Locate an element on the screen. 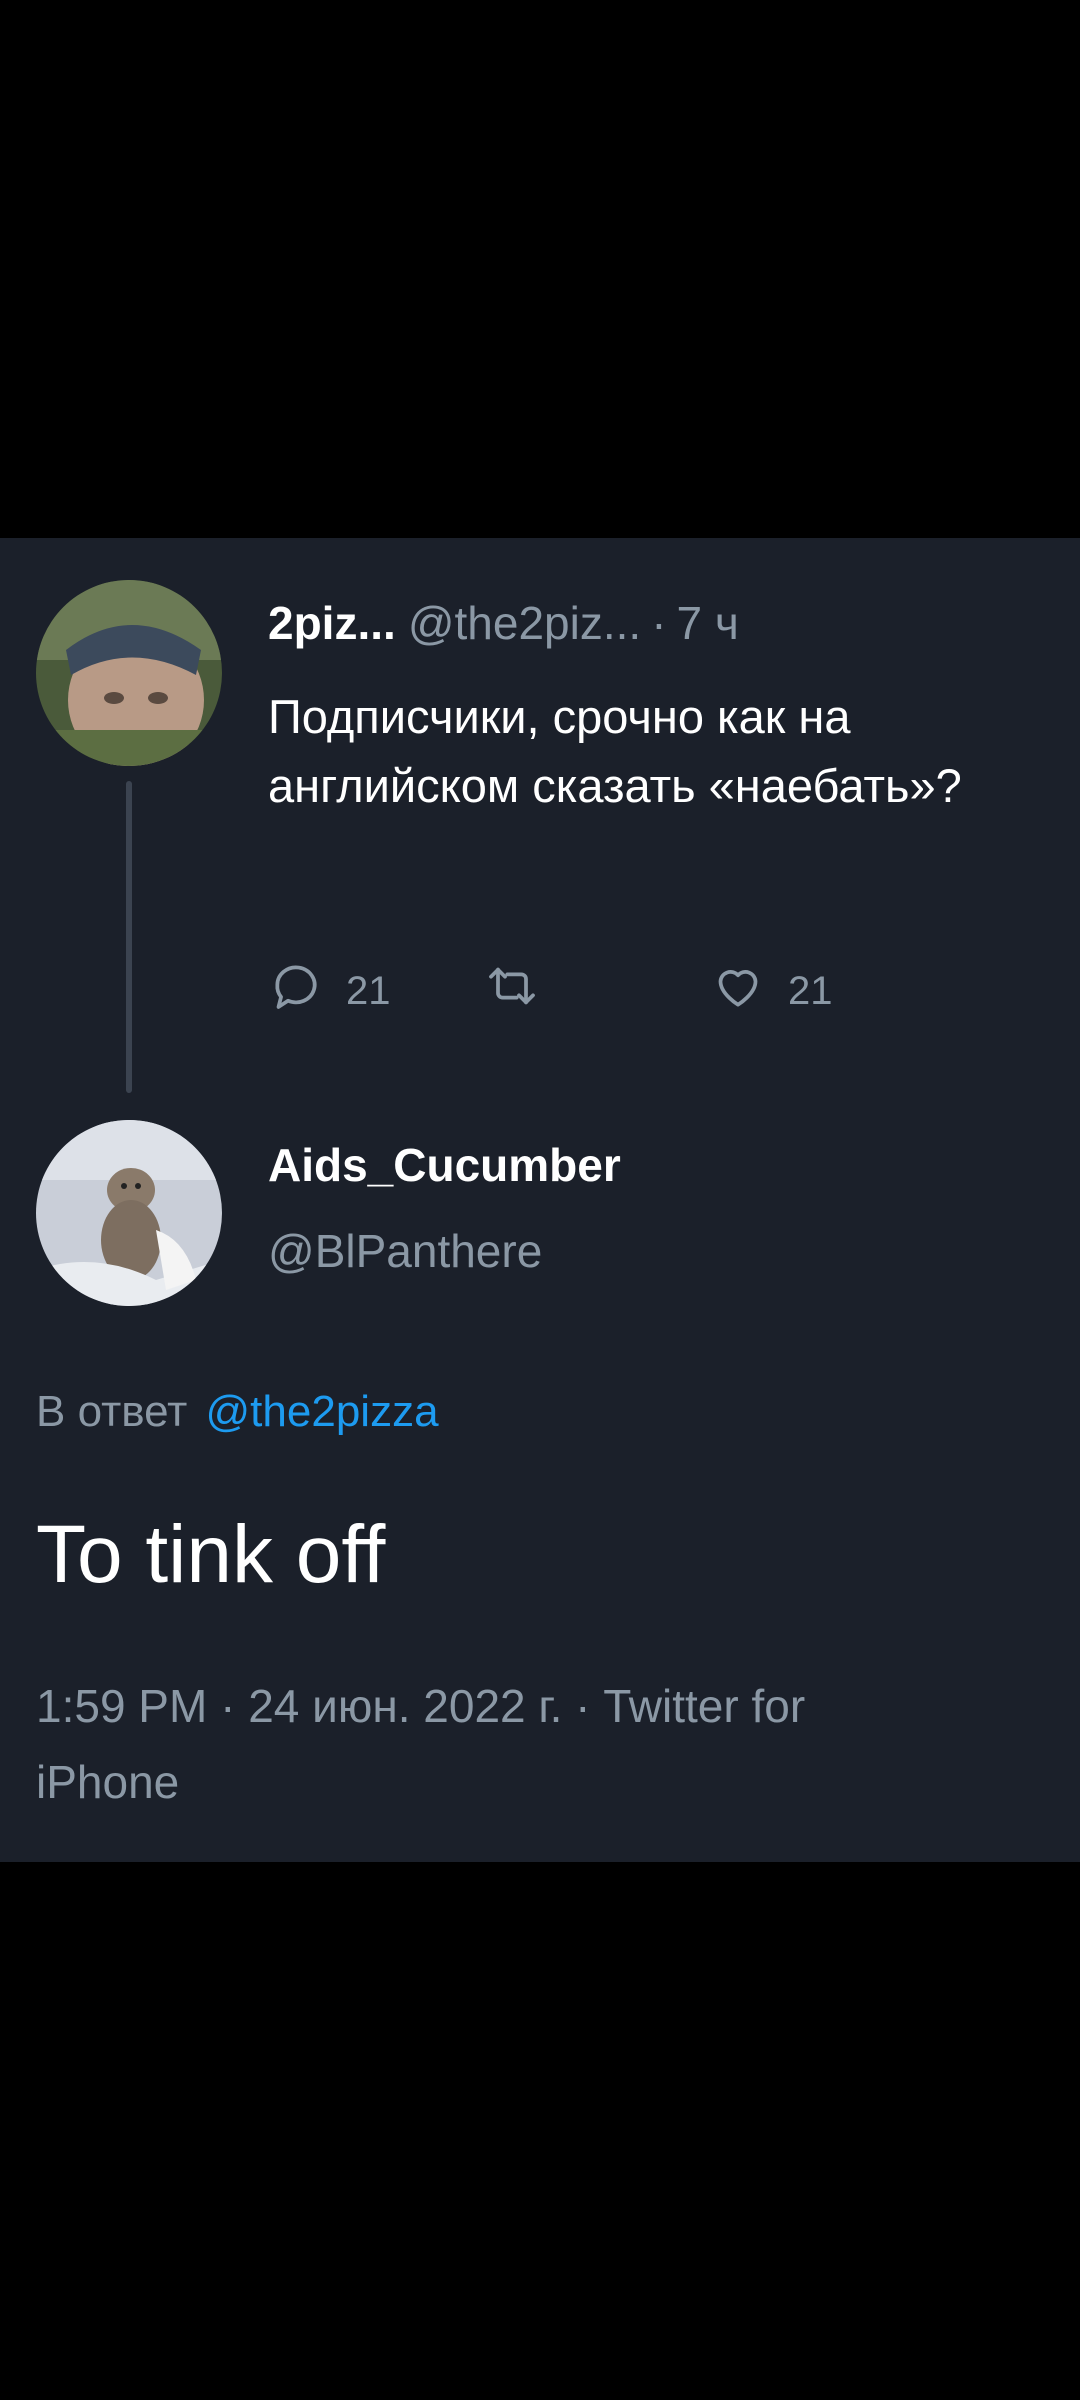 The image size is (1080, 2400). original-tweet-avatar is located at coordinates (129, 673).